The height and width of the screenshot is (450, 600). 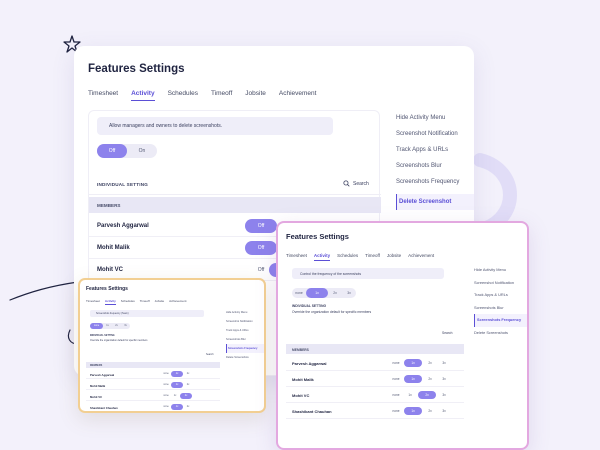 What do you see at coordinates (346, 183) in the screenshot?
I see `search-icon` at bounding box center [346, 183].